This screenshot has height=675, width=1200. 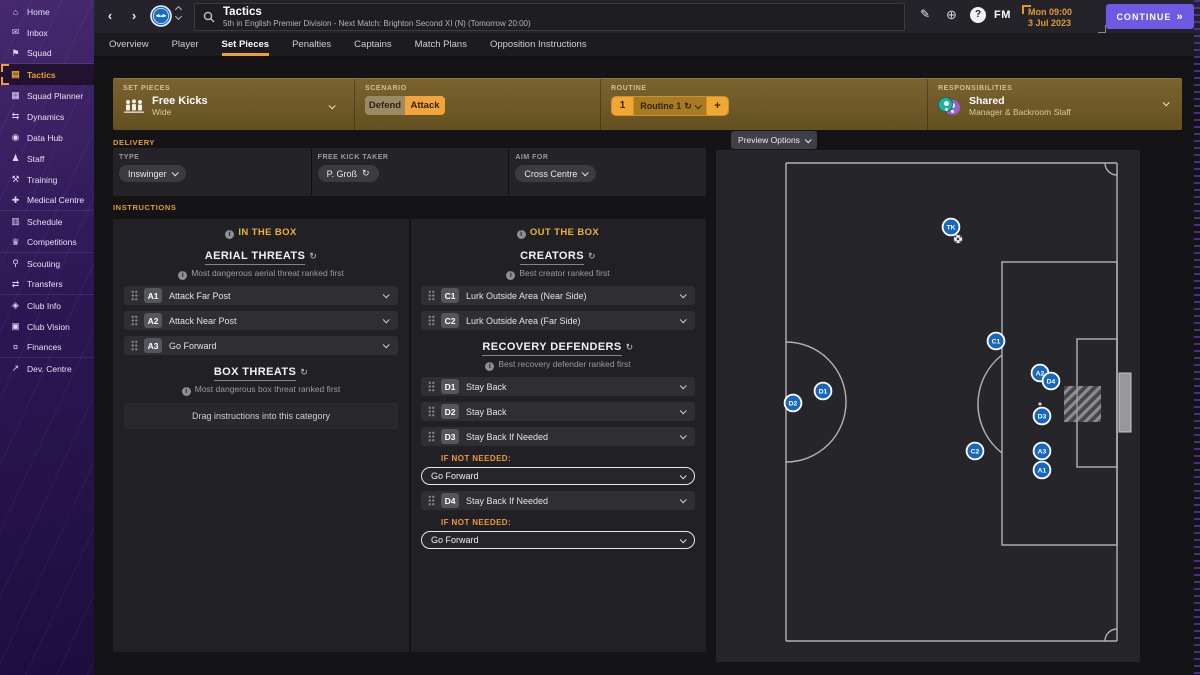 What do you see at coordinates (385, 105) in the screenshot?
I see `defend-toggle: Defend` at bounding box center [385, 105].